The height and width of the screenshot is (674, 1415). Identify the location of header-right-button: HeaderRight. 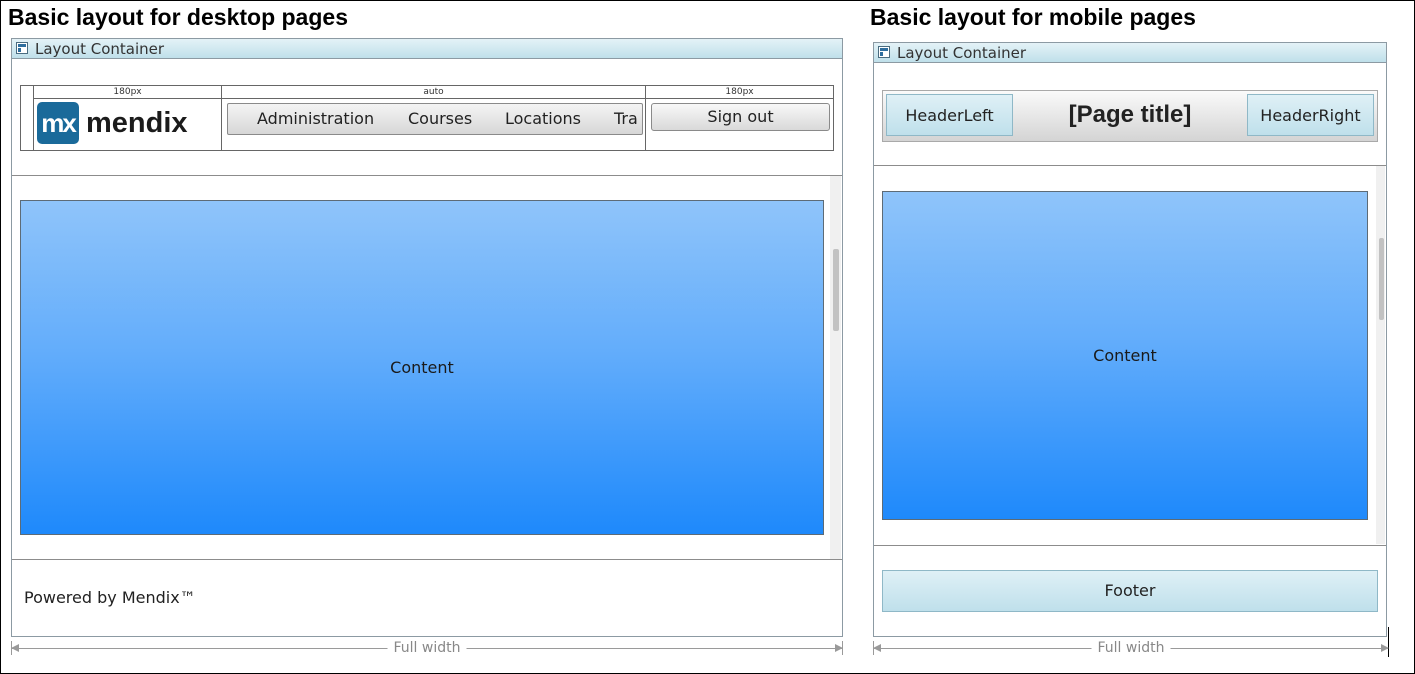
(1310, 115).